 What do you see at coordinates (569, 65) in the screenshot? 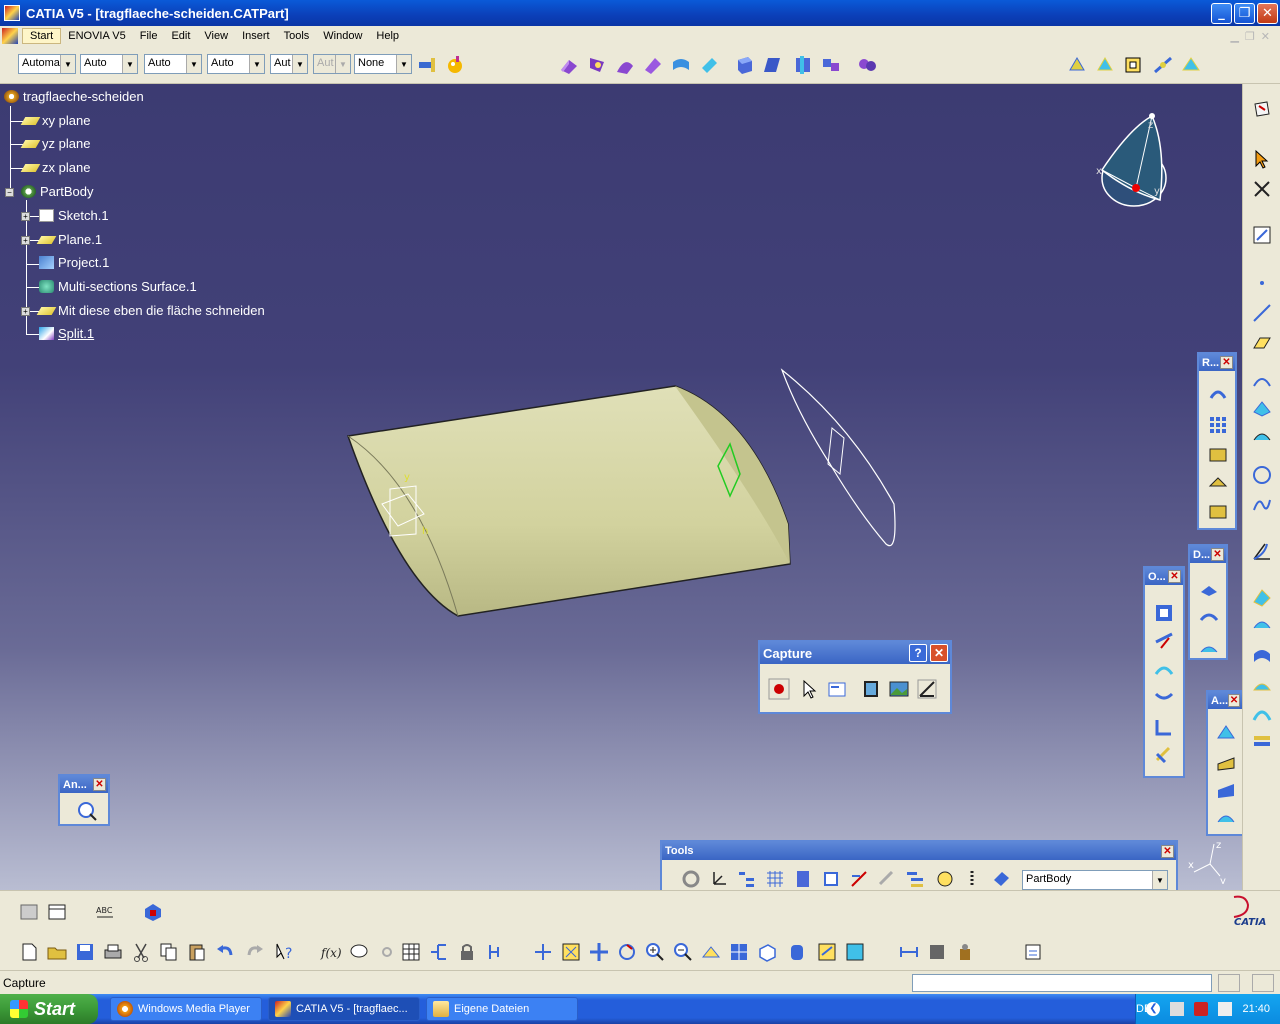
I see `extrude-surface-icon` at bounding box center [569, 65].